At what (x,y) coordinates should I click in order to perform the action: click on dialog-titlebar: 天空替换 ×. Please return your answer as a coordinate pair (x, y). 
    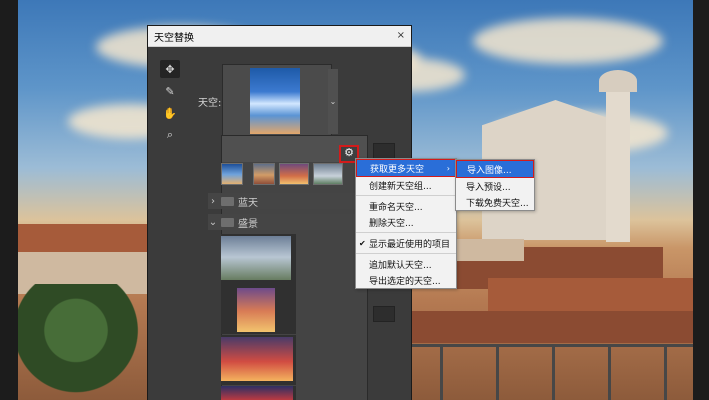
    Looking at the image, I should click on (279, 36).